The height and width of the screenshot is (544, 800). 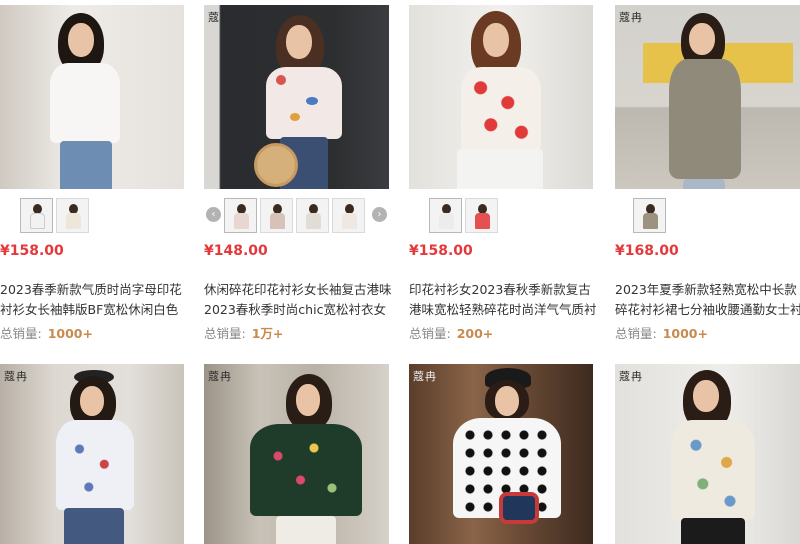 I want to click on product-price: ¥168.00, so click(x=647, y=251).